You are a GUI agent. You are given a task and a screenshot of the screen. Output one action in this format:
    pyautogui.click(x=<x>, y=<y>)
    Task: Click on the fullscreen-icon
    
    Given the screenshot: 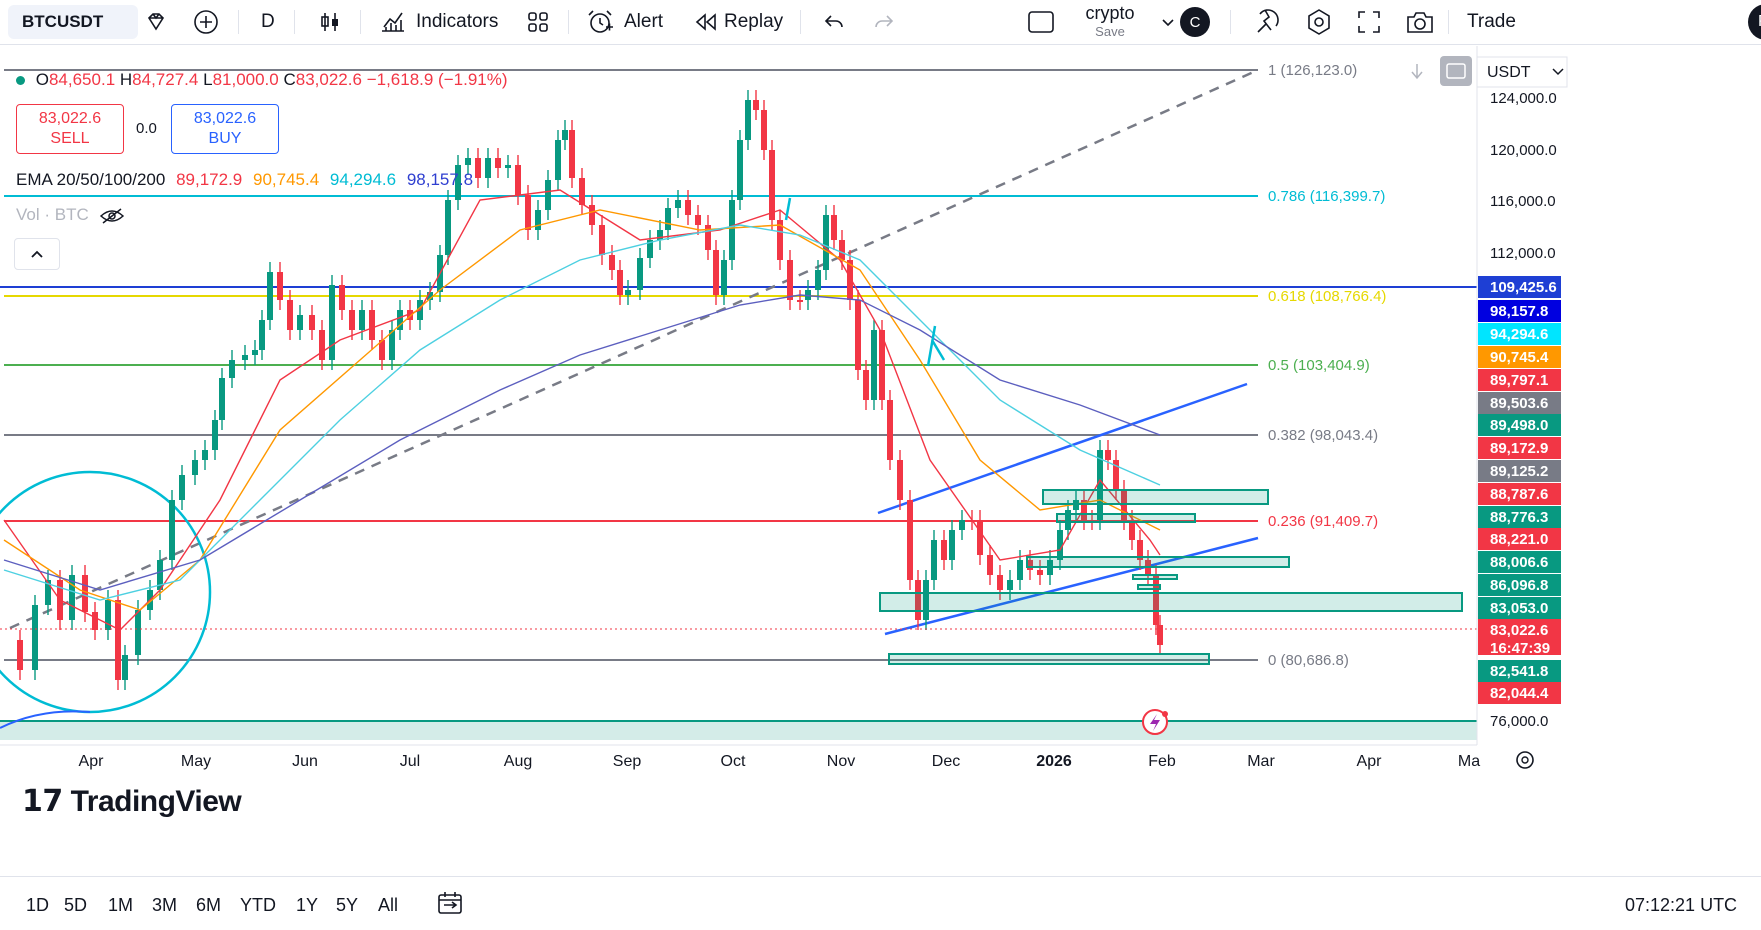 What is the action you would take?
    pyautogui.click(x=1369, y=22)
    